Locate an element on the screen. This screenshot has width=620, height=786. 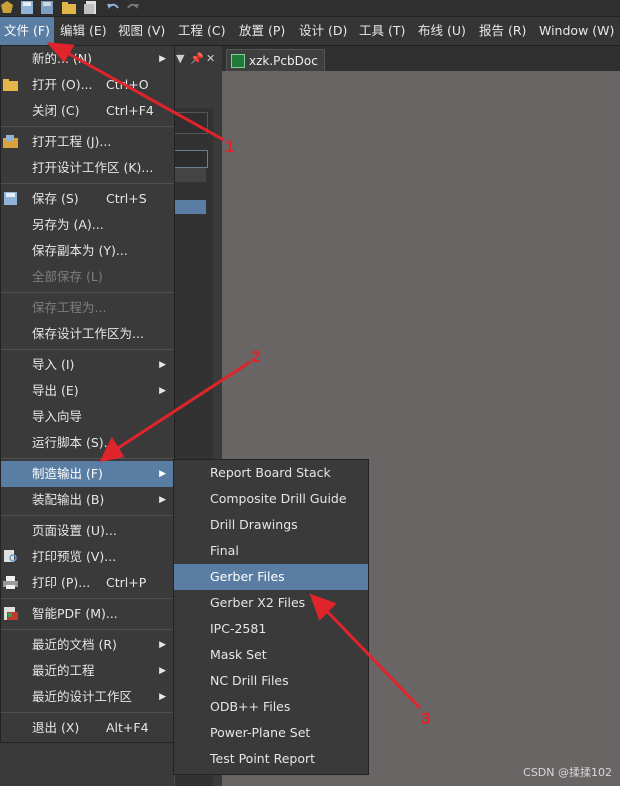
menu-item-close: 关闭 (C) Ctrl+F4 is located at coordinates (87, 111).